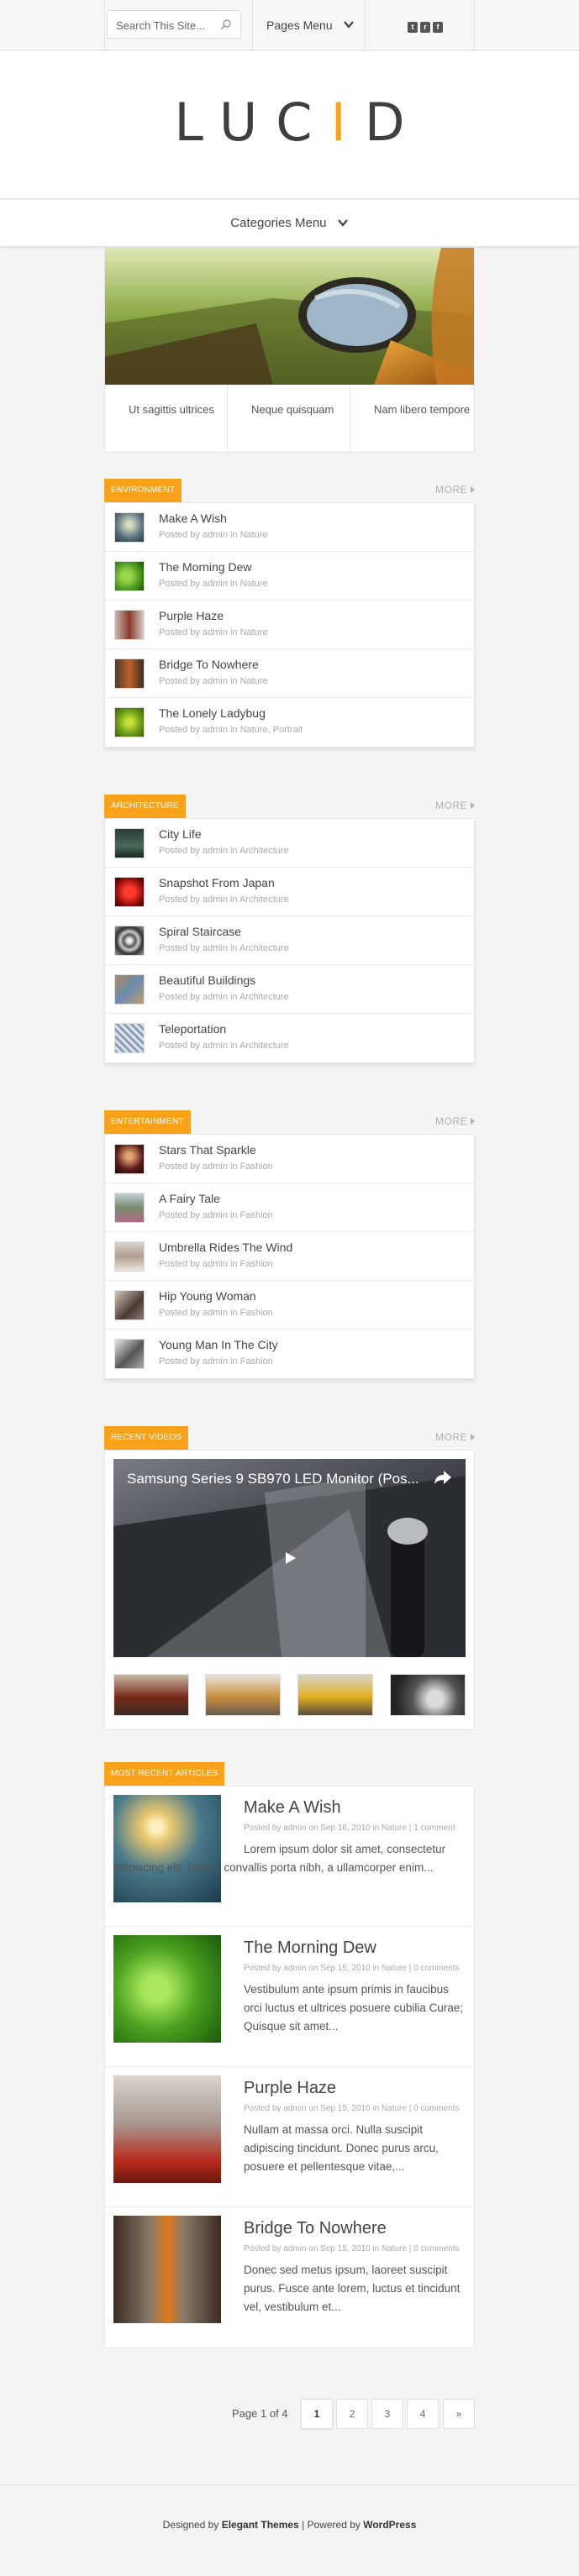 The height and width of the screenshot is (2576, 579). Describe the element at coordinates (209, 664) in the screenshot. I see `post-title: Bridge To Nowhere` at that location.